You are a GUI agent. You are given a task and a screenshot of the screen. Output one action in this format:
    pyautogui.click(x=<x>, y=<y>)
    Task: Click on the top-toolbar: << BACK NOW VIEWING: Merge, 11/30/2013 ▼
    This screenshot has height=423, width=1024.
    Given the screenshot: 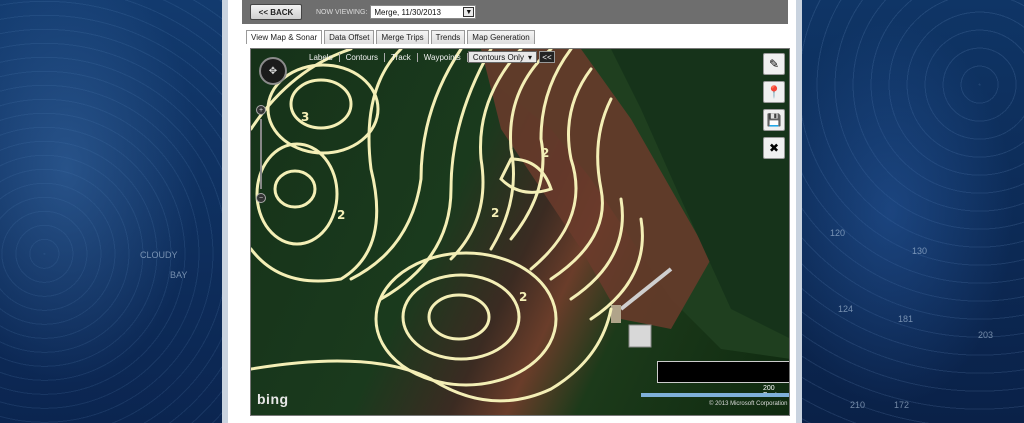 What is the action you would take?
    pyautogui.click(x=515, y=12)
    